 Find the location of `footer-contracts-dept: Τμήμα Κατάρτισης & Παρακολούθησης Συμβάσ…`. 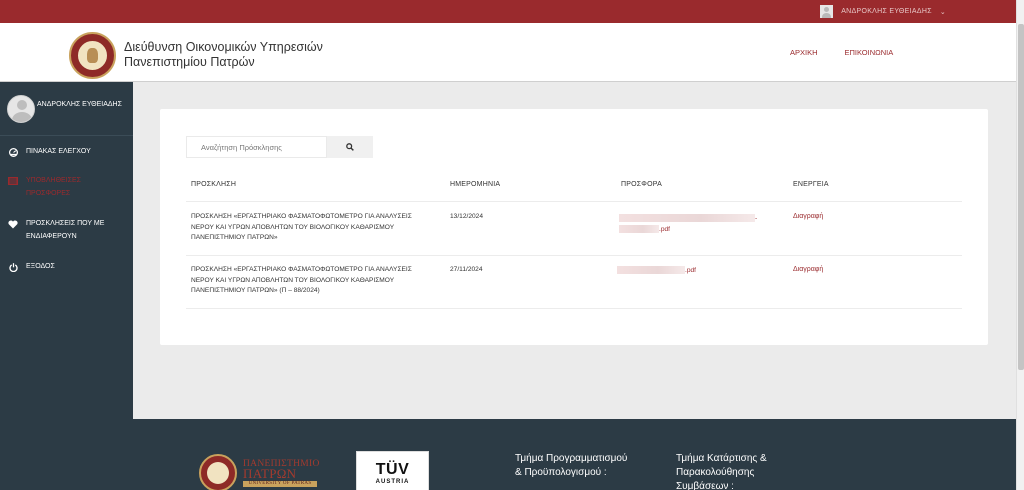

footer-contracts-dept: Τμήμα Κατάρτισης & Παρακολούθησης Συμβάσ… is located at coordinates (721, 471).